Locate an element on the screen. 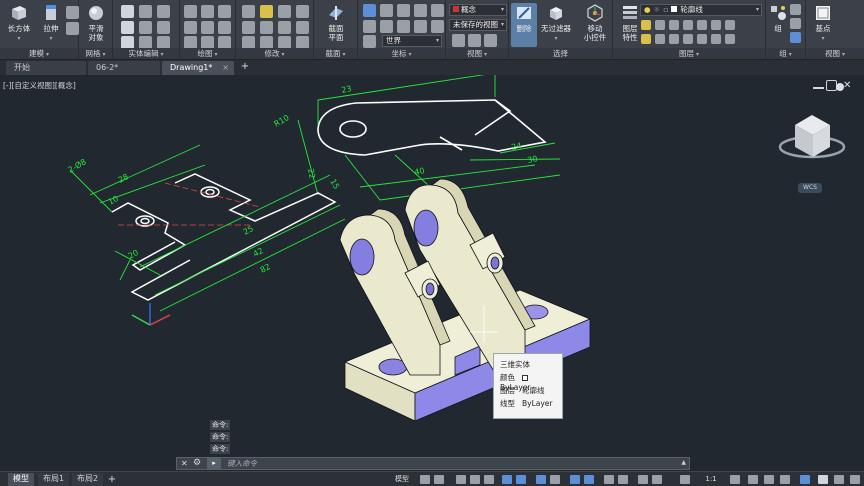  gizmo-status-icon is located at coordinates (589, 479).